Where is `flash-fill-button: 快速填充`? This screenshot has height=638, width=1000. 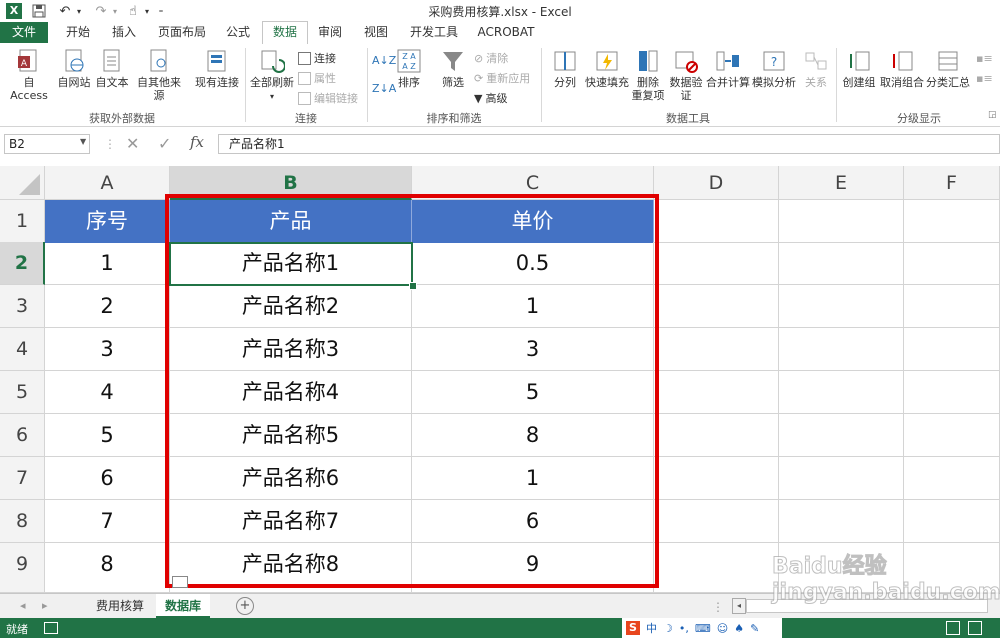 flash-fill-button: 快速填充 is located at coordinates (607, 68).